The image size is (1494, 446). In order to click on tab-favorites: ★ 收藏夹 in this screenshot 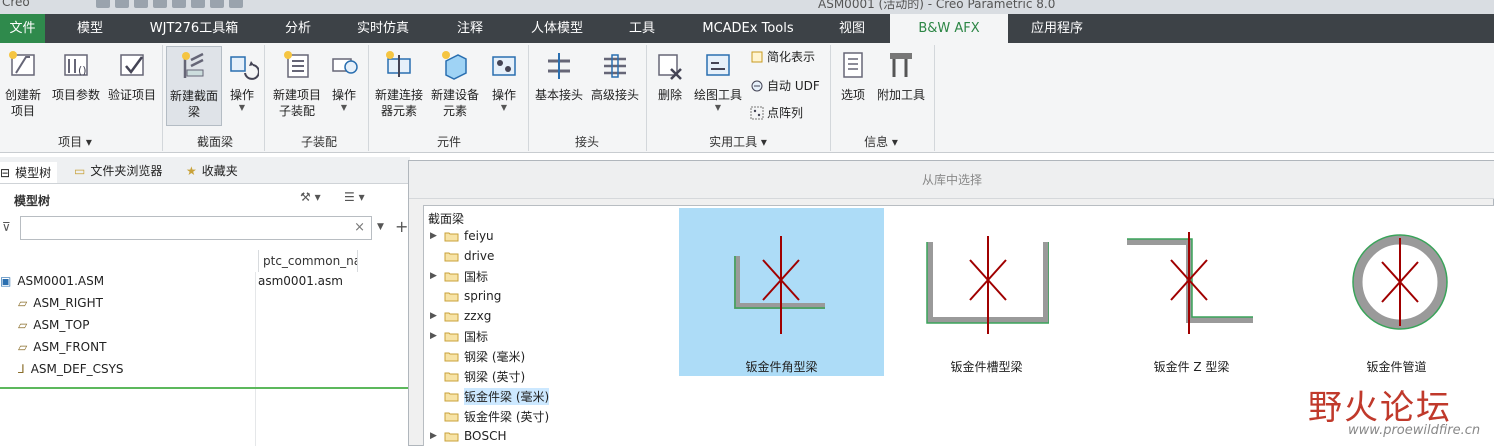, I will do `click(212, 170)`.